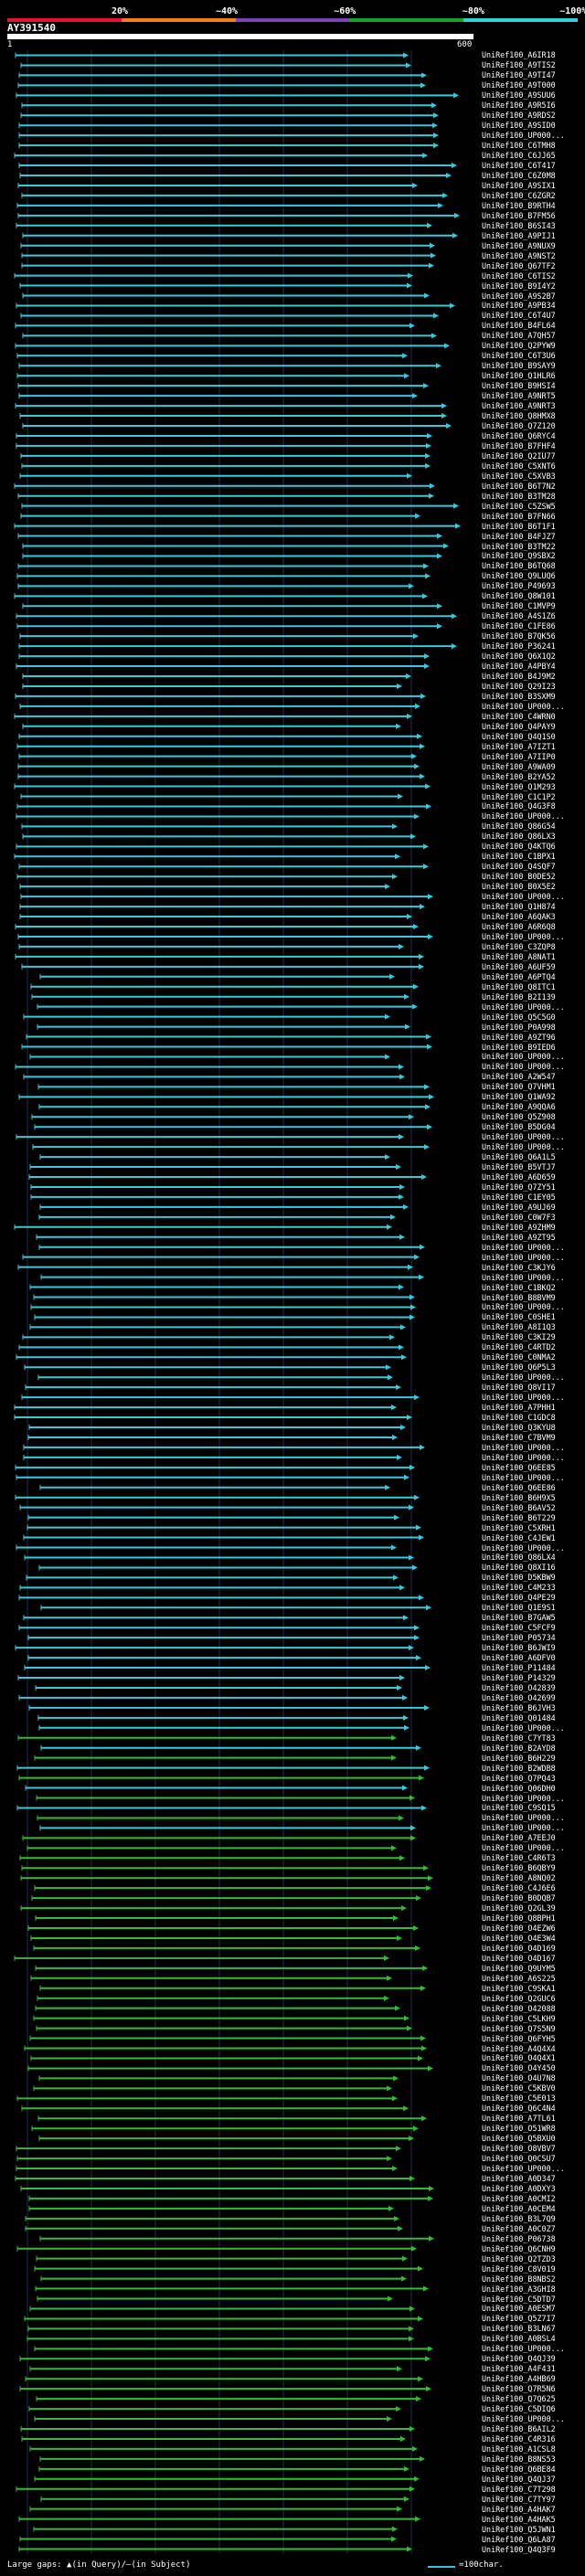 This screenshot has width=585, height=2576. What do you see at coordinates (519, 205) in the screenshot?
I see `hit-label: UniRef100_B9RTH4` at bounding box center [519, 205].